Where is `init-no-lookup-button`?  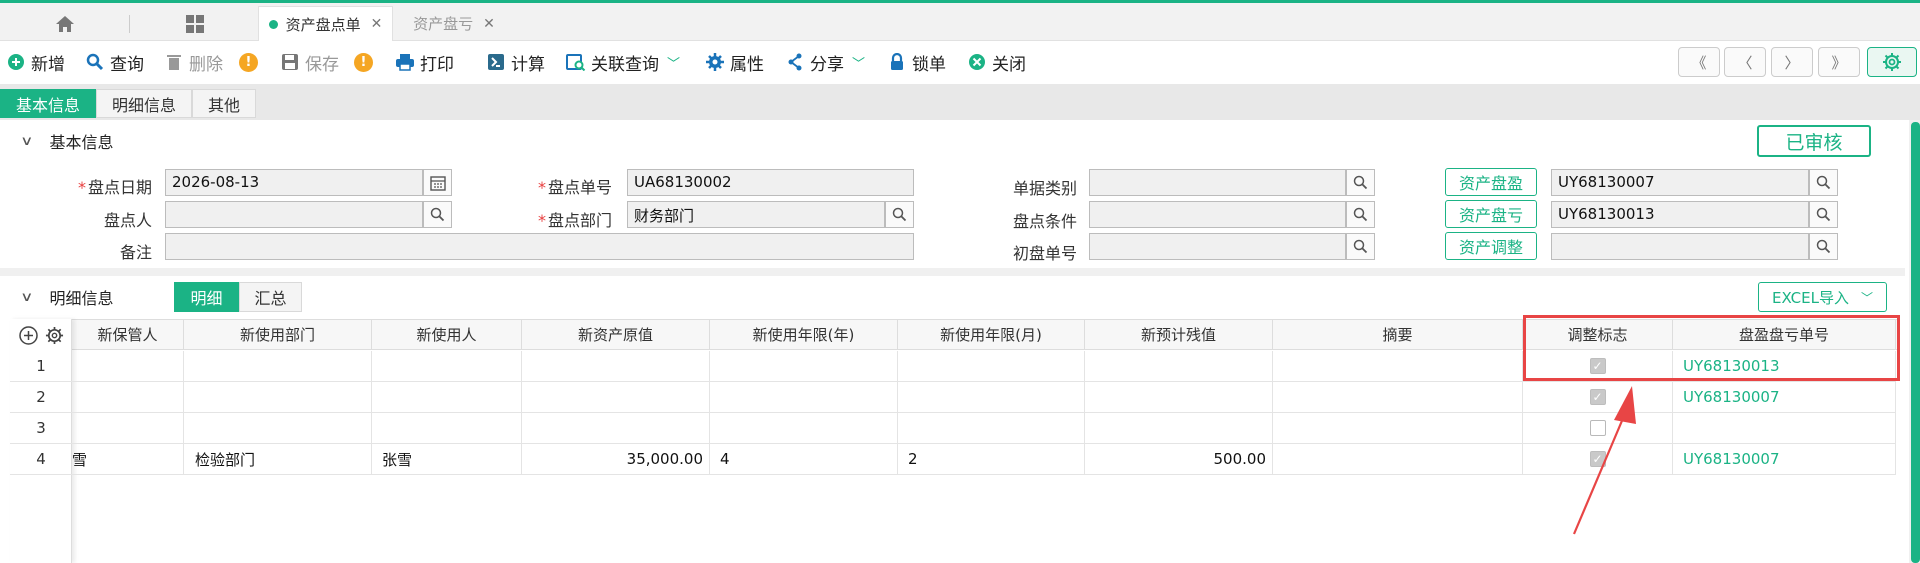 init-no-lookup-button is located at coordinates (1360, 246).